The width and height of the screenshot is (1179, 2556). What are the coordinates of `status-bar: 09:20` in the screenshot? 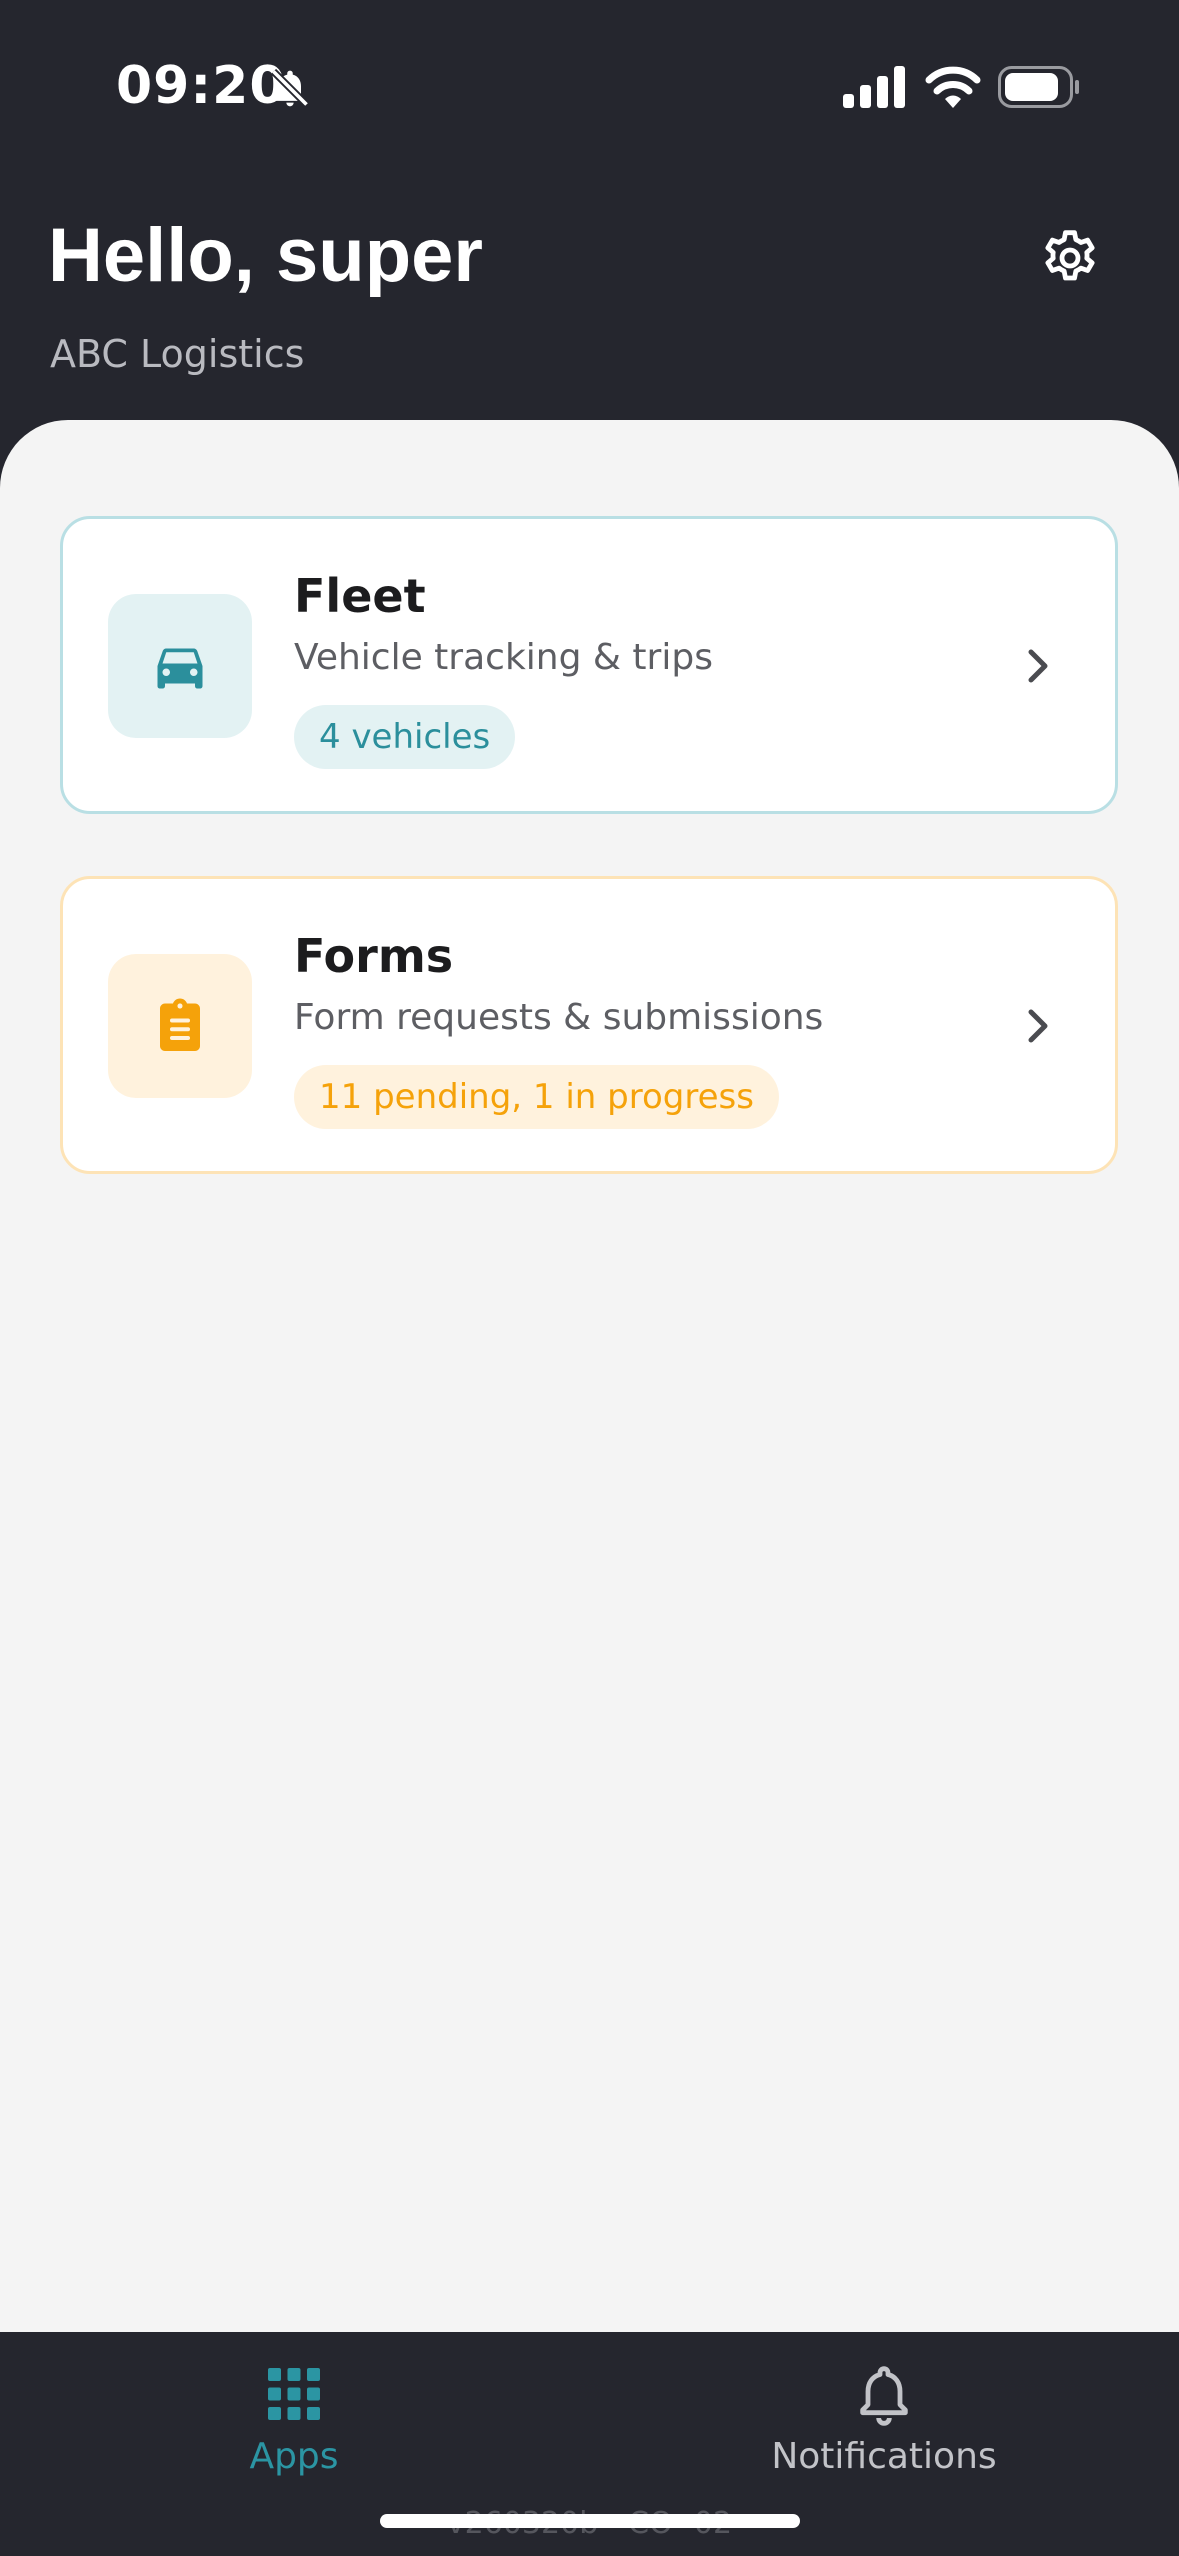 It's located at (589, 85).